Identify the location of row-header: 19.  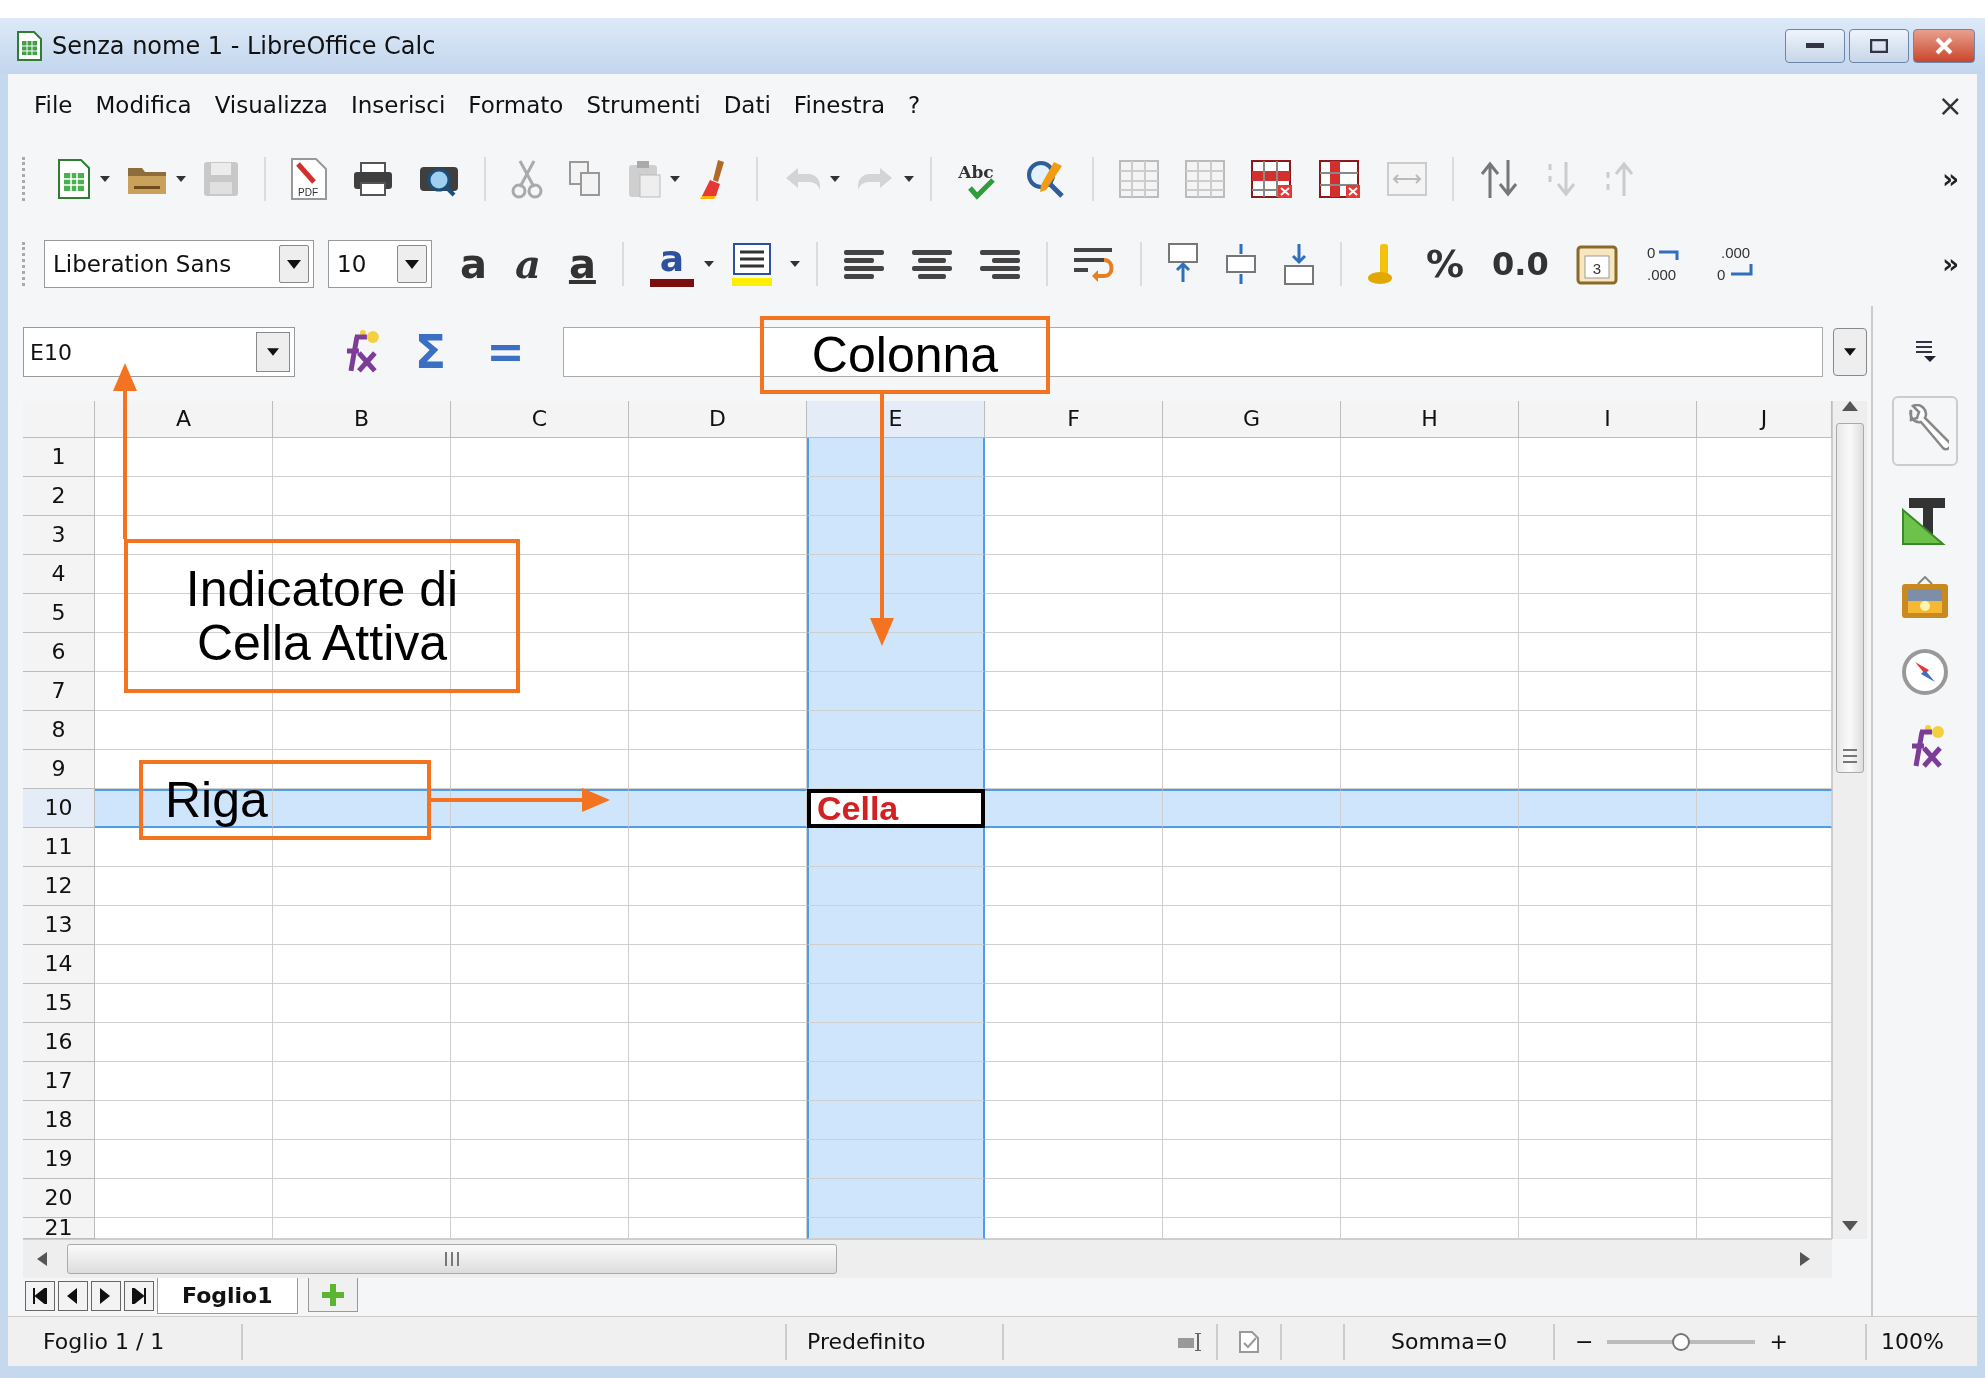
(59, 1159).